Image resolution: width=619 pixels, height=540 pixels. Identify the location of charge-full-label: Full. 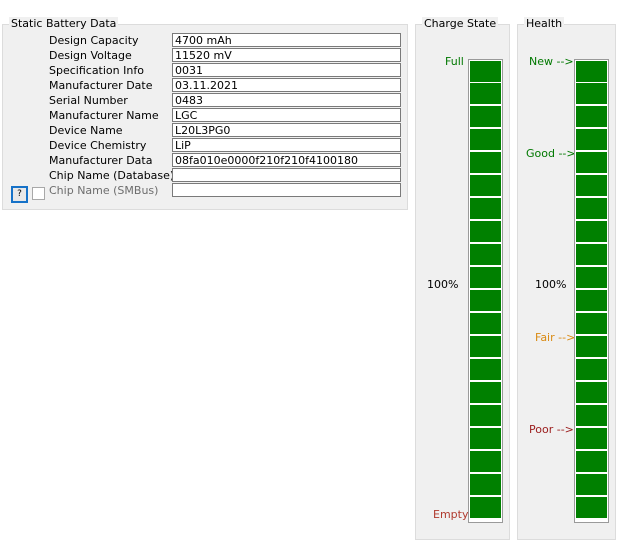
(454, 61).